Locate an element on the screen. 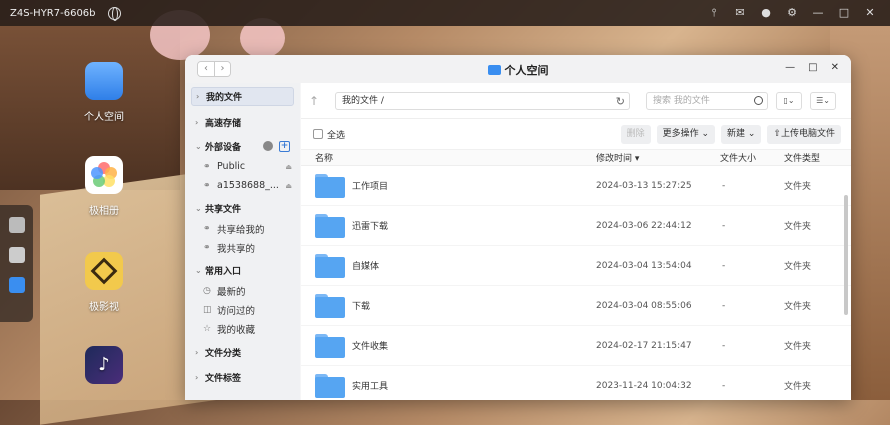 This screenshot has width=890, height=425. column-header-size: 文件大小 is located at coordinates (752, 157).